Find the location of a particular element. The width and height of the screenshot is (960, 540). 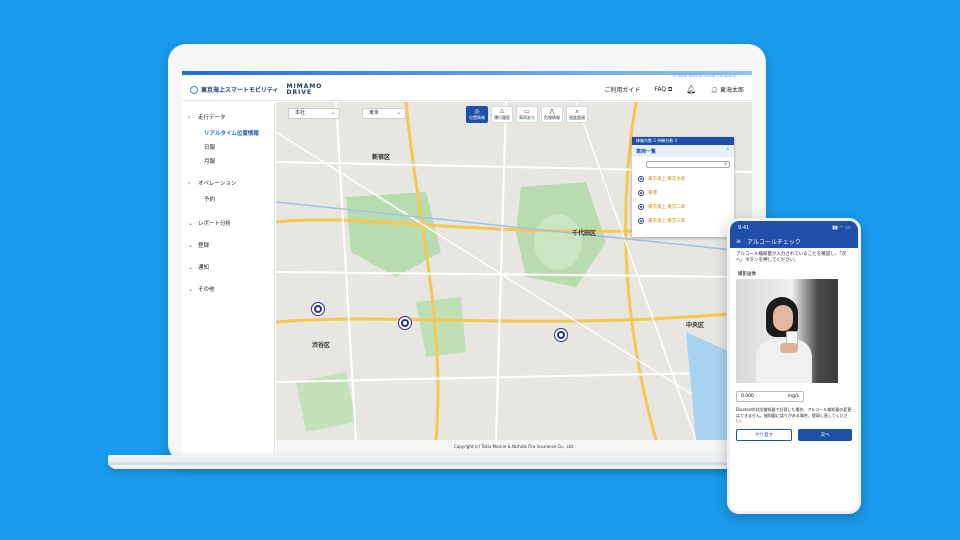

road-icon: ⋀ is located at coordinates (552, 111).